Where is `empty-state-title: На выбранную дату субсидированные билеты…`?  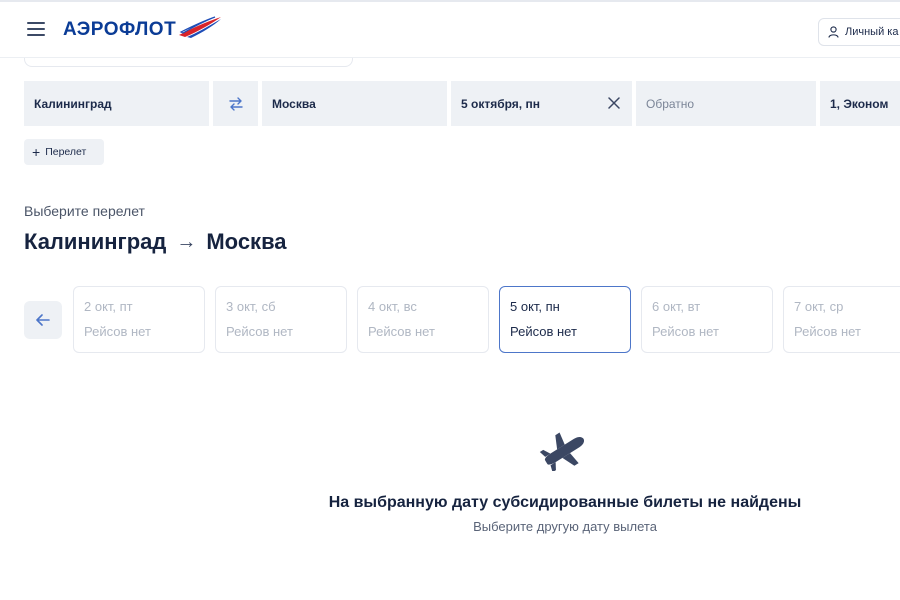
empty-state-title: На выбранную дату субсидированные билеты… is located at coordinates (565, 502).